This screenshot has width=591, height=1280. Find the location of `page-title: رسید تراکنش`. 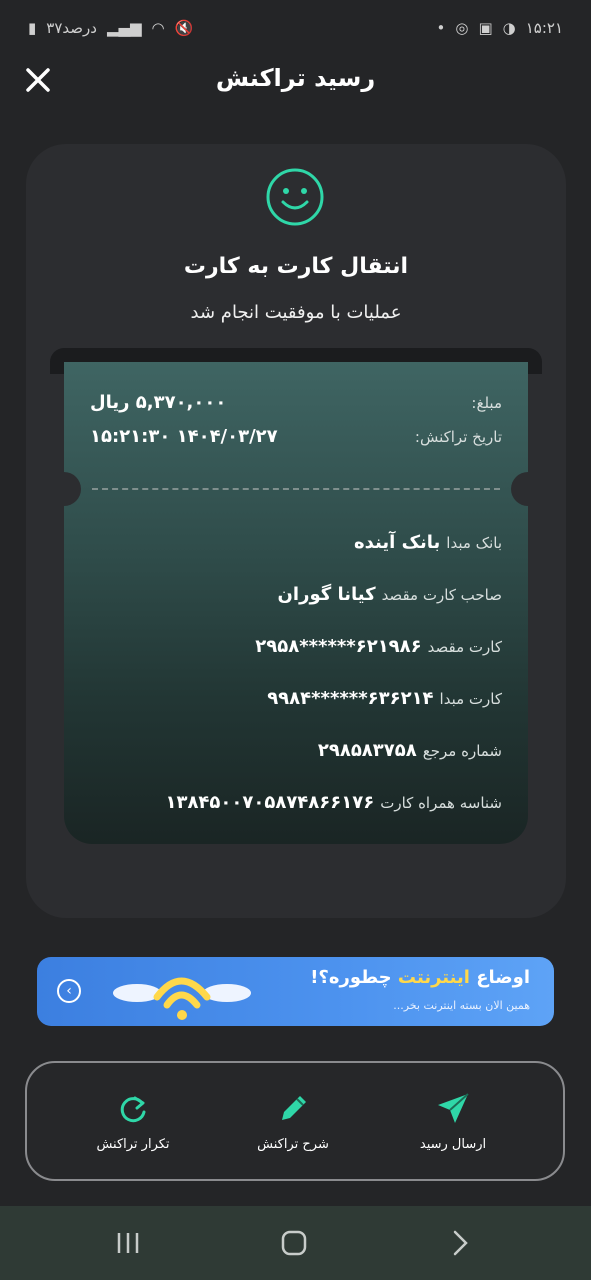

page-title: رسید تراکنش is located at coordinates (295, 78).